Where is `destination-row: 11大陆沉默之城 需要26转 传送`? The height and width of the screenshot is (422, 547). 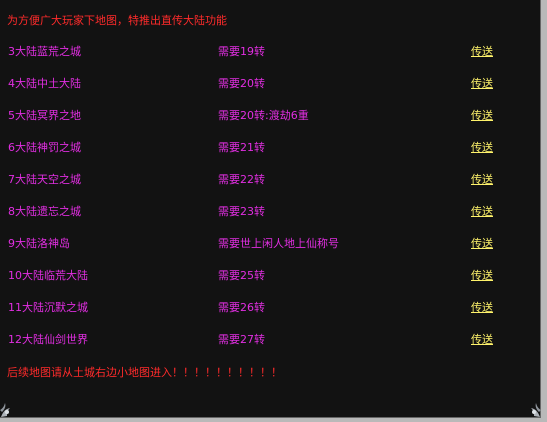 destination-row: 11大陆沉默之城 需要26转 传送 is located at coordinates (270, 308).